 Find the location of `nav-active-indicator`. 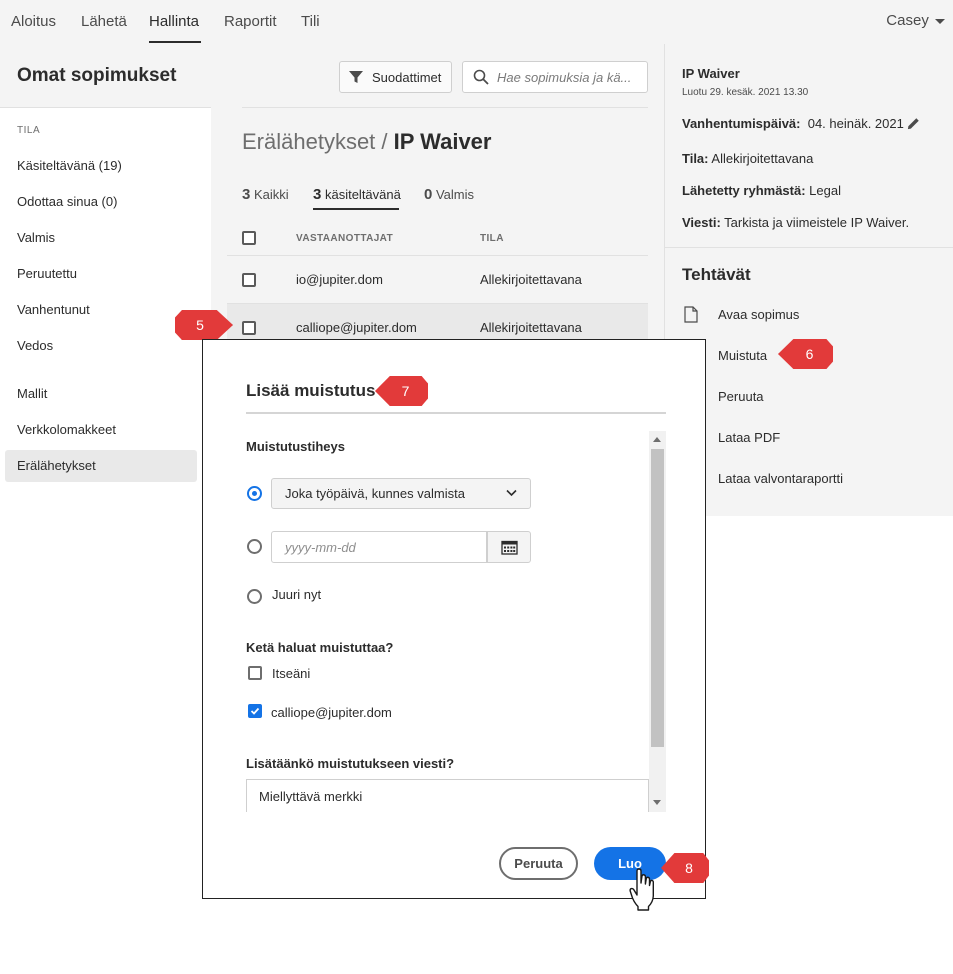

nav-active-indicator is located at coordinates (175, 42).